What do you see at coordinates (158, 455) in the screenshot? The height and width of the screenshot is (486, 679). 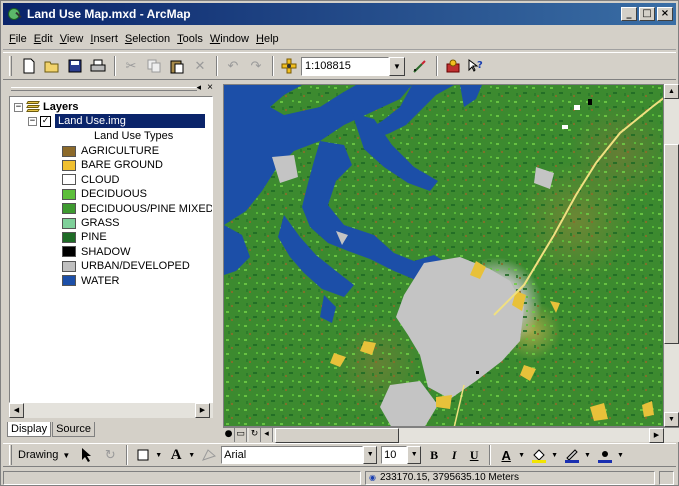 I see `rectangle-dropdown-icon: ▼` at bounding box center [158, 455].